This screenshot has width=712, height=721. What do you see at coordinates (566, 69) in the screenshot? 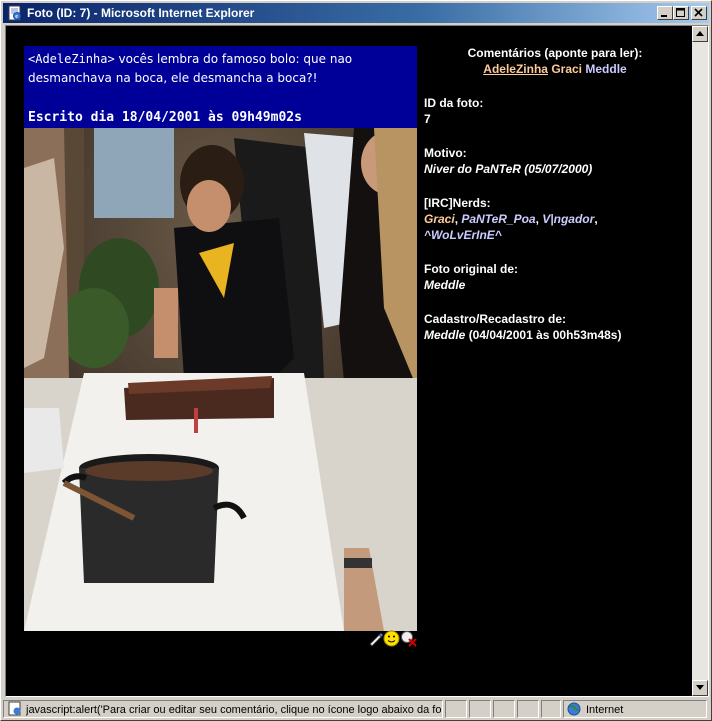
I see `commenter-link-graci: Graci` at bounding box center [566, 69].